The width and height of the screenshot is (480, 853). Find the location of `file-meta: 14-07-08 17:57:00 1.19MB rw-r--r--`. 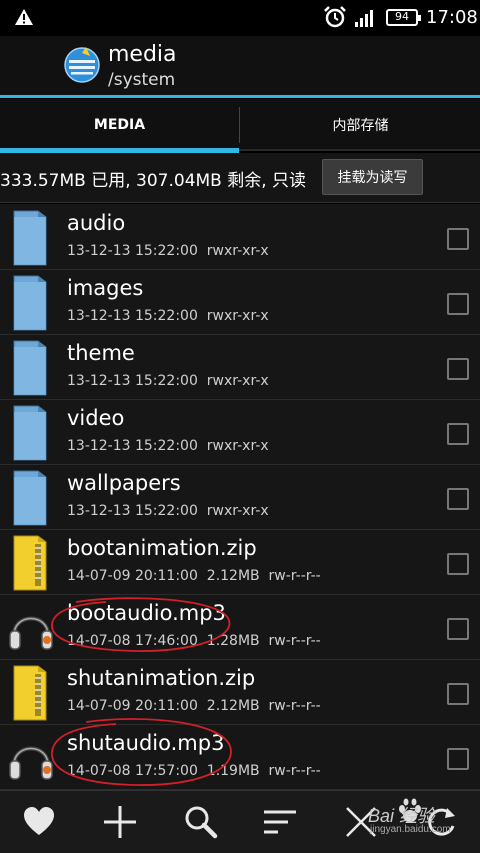

file-meta: 14-07-08 17:57:00 1.19MB rw-r--r-- is located at coordinates (194, 771).